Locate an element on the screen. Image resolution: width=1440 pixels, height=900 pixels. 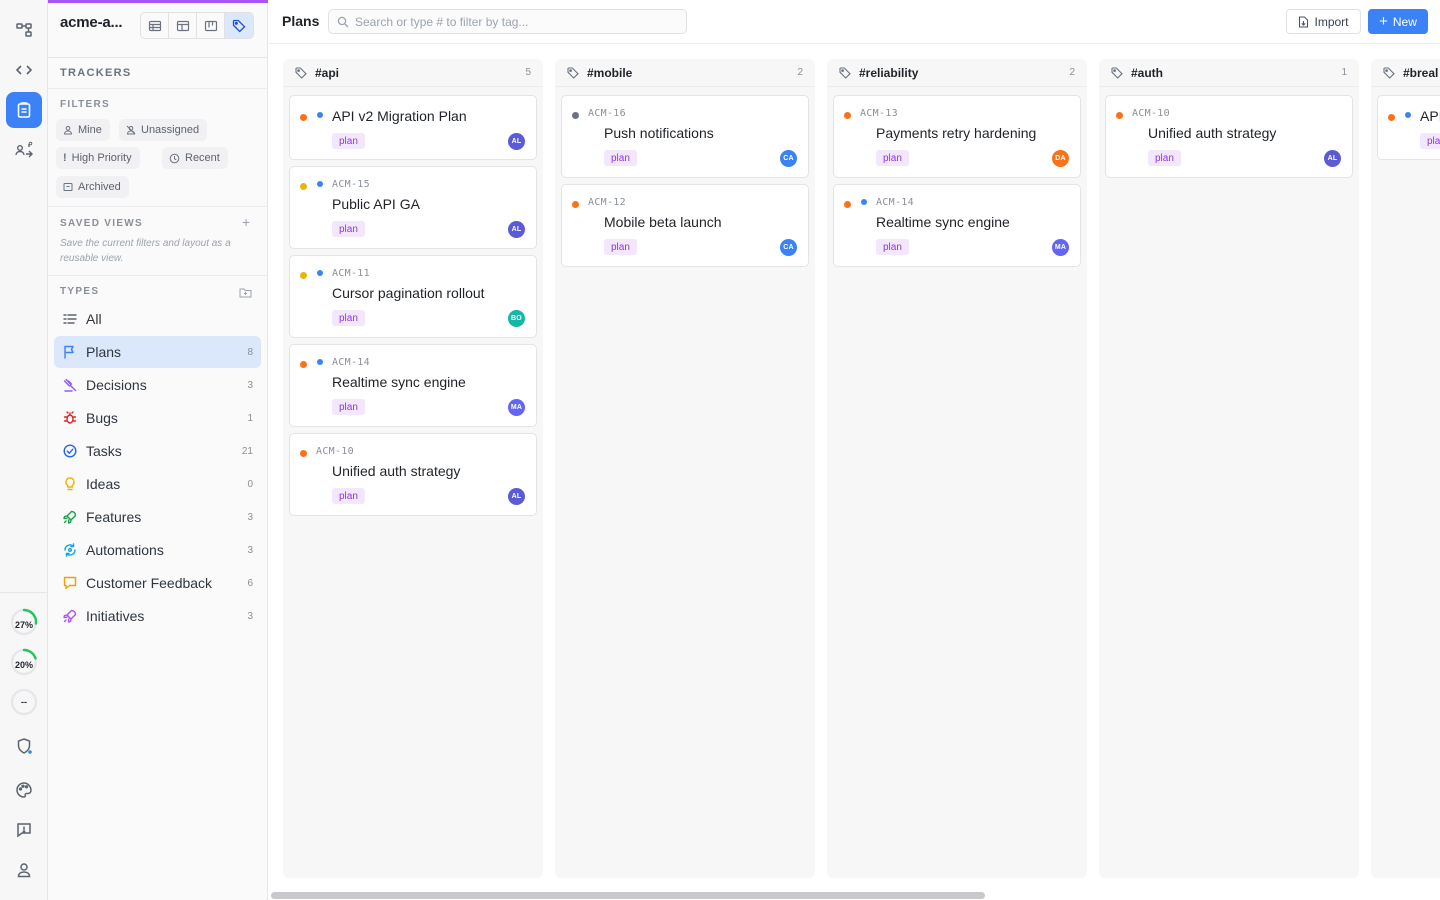
type-initiatives: Initiatives 3 is located at coordinates (157, 616).